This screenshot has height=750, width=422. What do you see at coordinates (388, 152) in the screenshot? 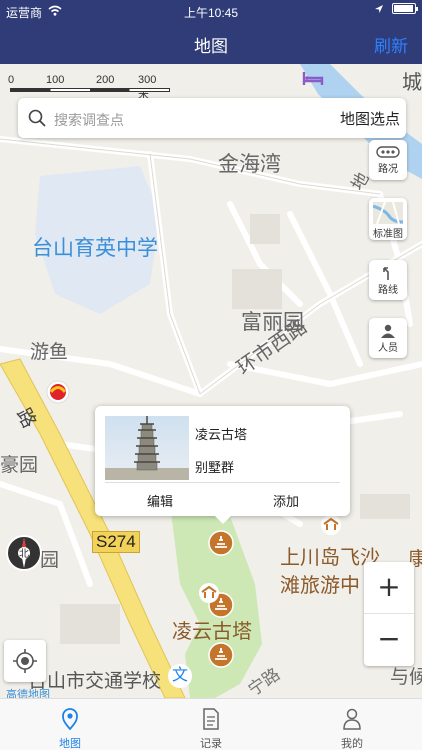
I see `traffic-icon` at bounding box center [388, 152].